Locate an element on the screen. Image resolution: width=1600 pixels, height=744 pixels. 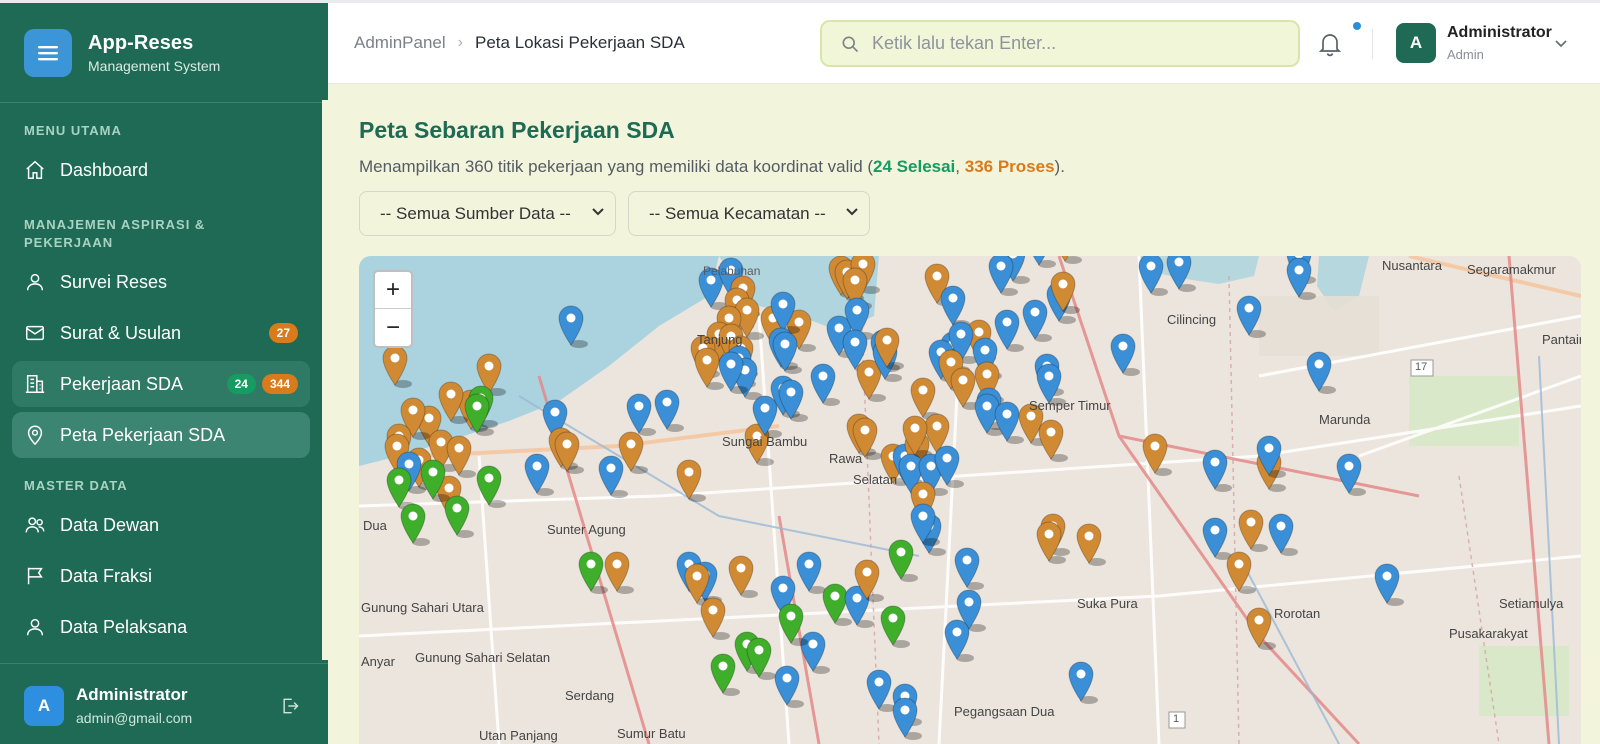
top-border is located at coordinates (800, 1).